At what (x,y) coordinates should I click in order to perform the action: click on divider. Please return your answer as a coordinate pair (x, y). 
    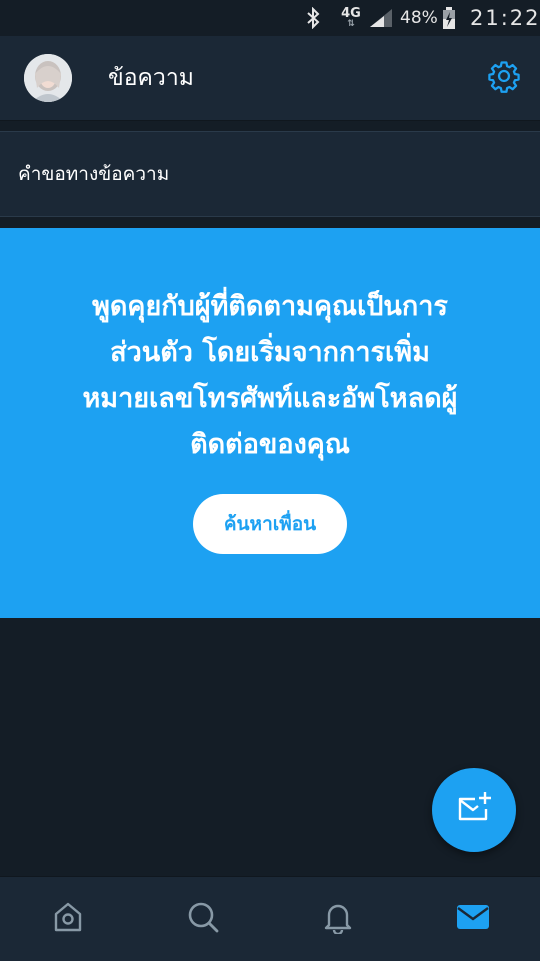
    Looking at the image, I should click on (270, 126).